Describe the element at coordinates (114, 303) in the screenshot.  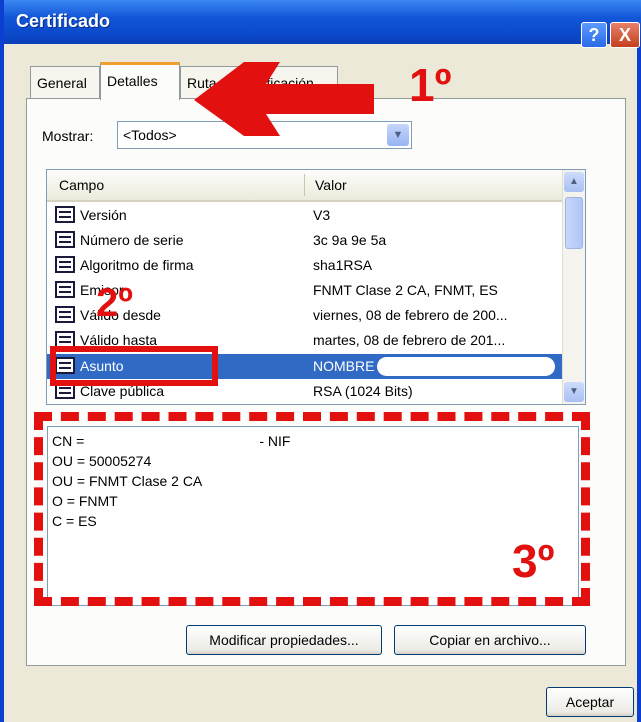
I see `step-2-label: 2º` at that location.